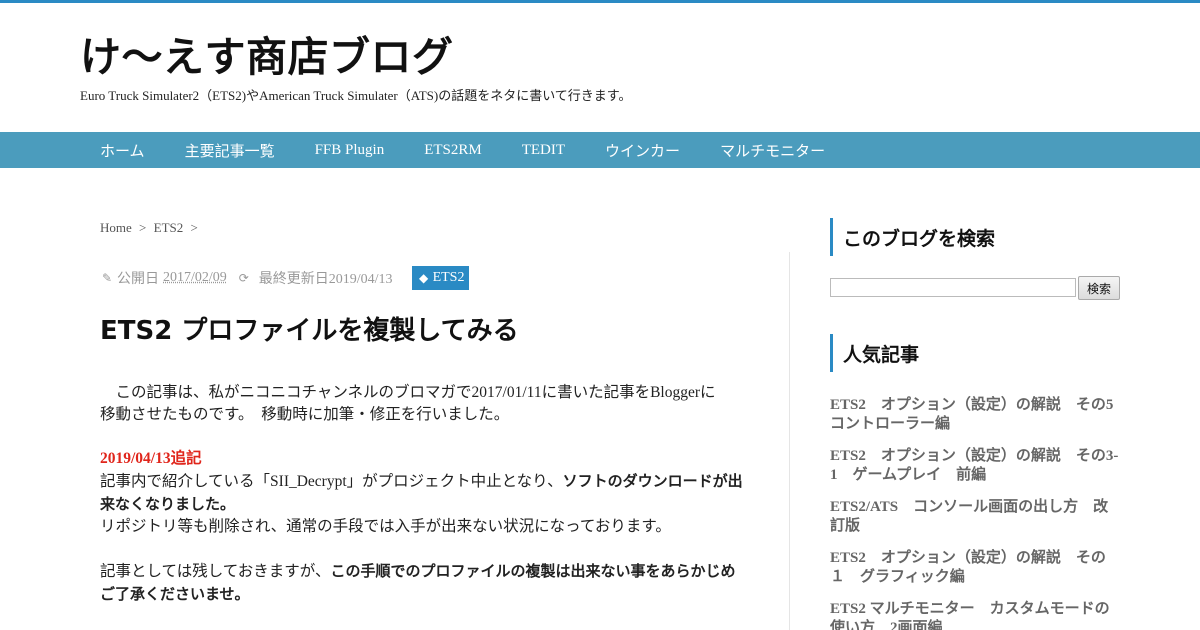 The width and height of the screenshot is (1200, 630). What do you see at coordinates (151, 458) in the screenshot?
I see `addendum-heading: 2019/04/13追記` at bounding box center [151, 458].